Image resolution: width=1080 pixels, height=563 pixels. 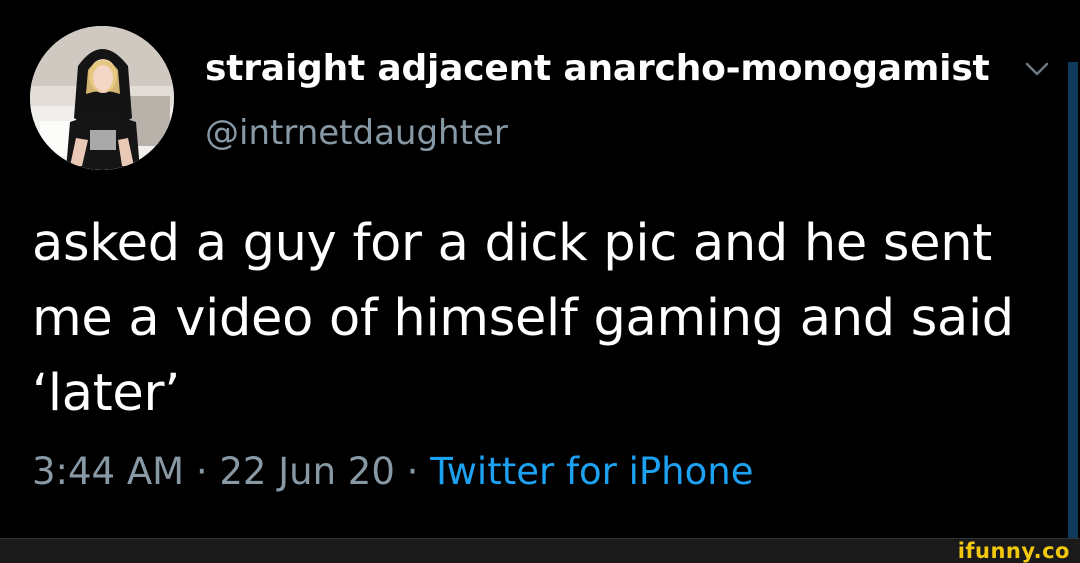 What do you see at coordinates (307, 471) in the screenshot?
I see `tweet-date: 22 Jun 20` at bounding box center [307, 471].